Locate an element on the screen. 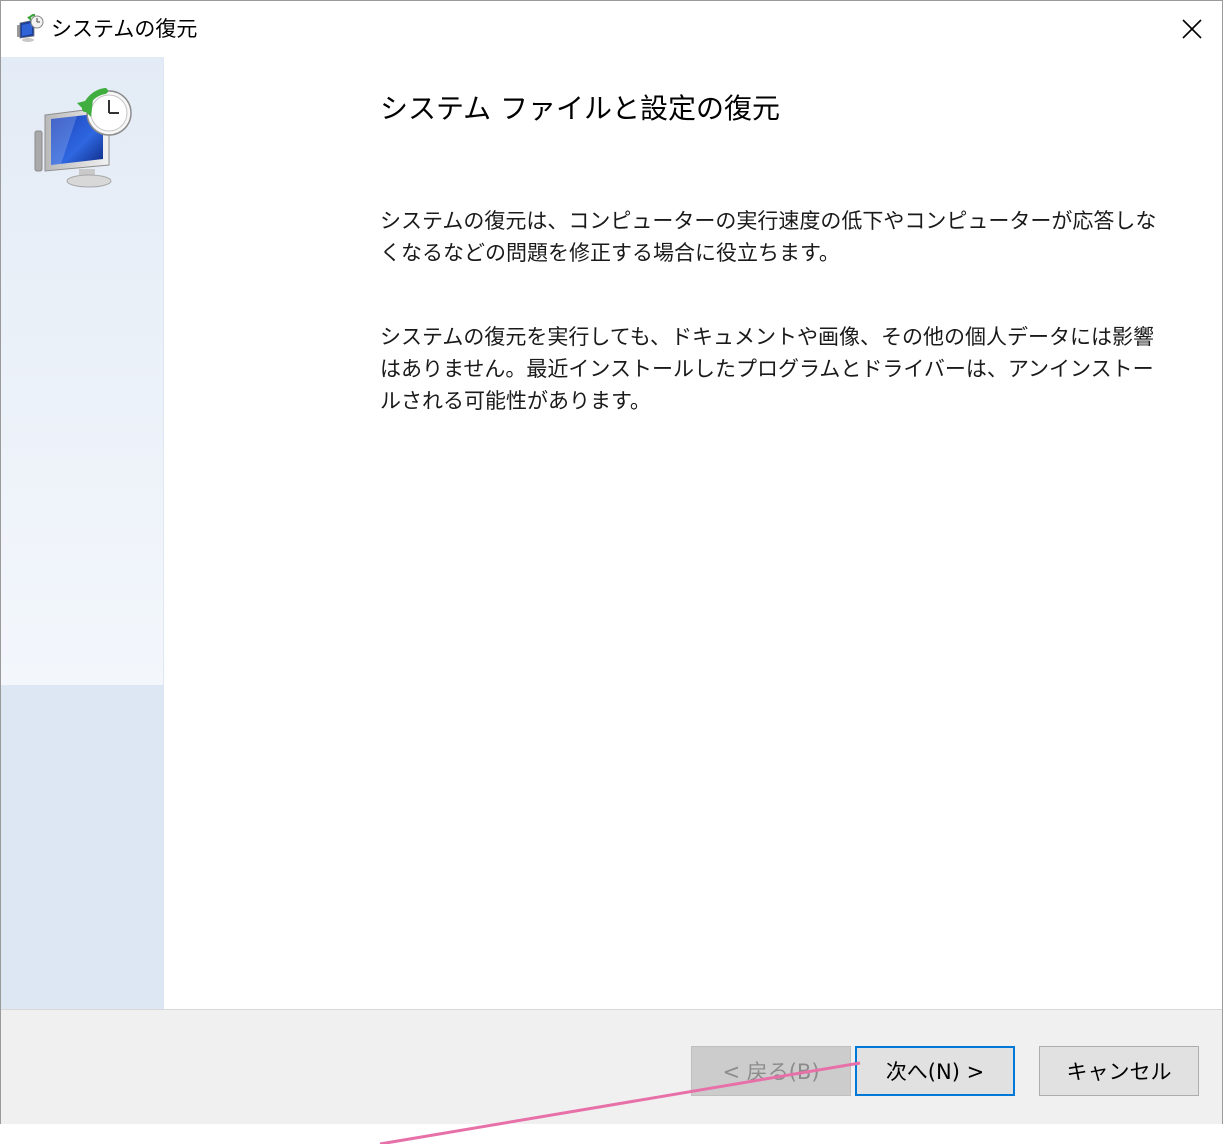 The image size is (1223, 1144). wizard-sidebar is located at coordinates (82, 533).